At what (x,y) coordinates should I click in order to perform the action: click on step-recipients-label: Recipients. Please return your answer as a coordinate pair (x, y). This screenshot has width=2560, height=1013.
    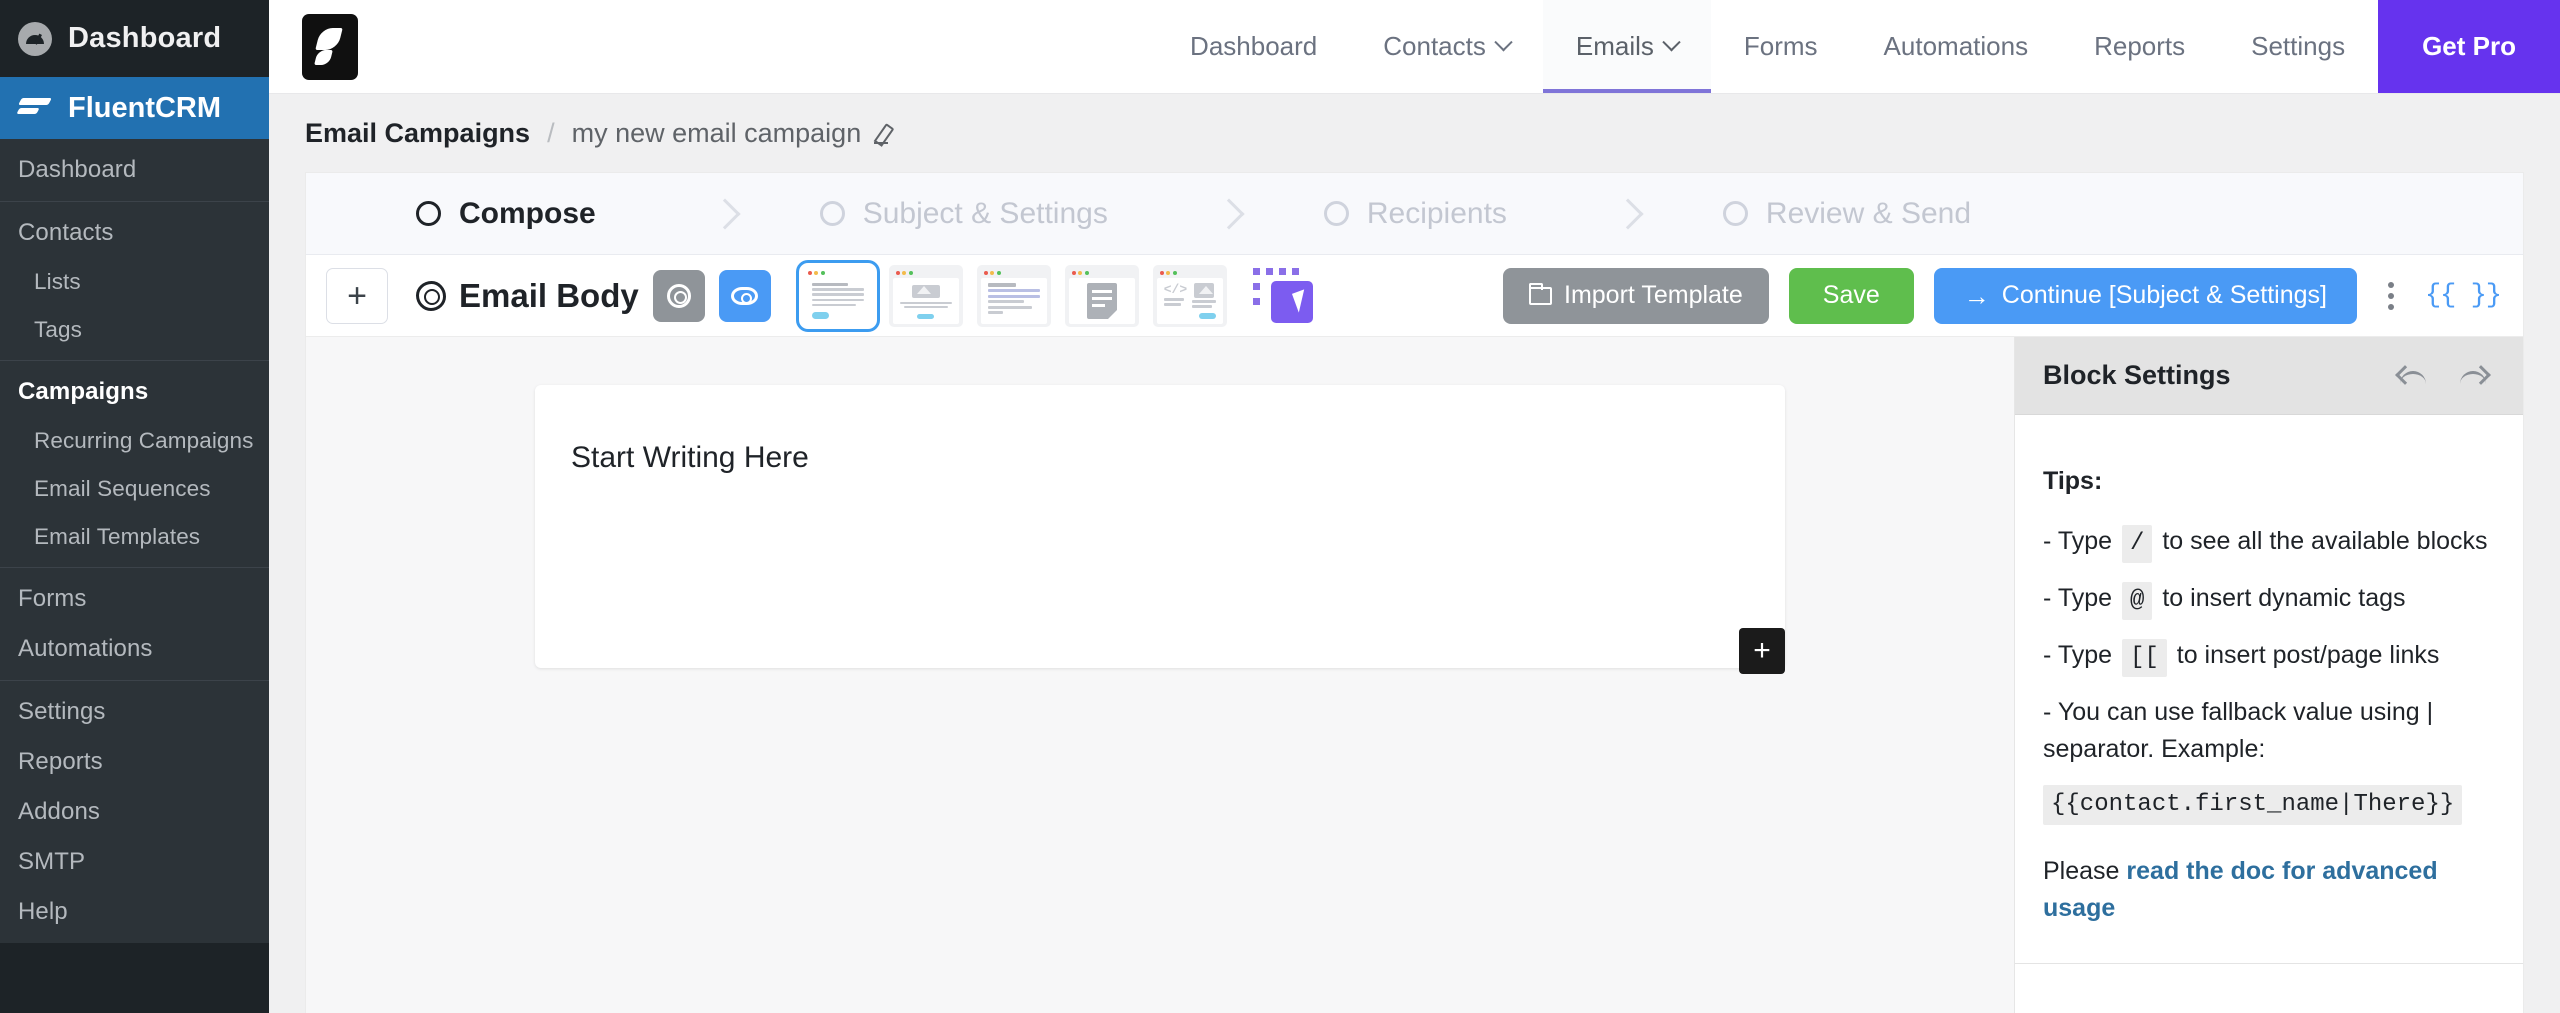
    Looking at the image, I should click on (1436, 213).